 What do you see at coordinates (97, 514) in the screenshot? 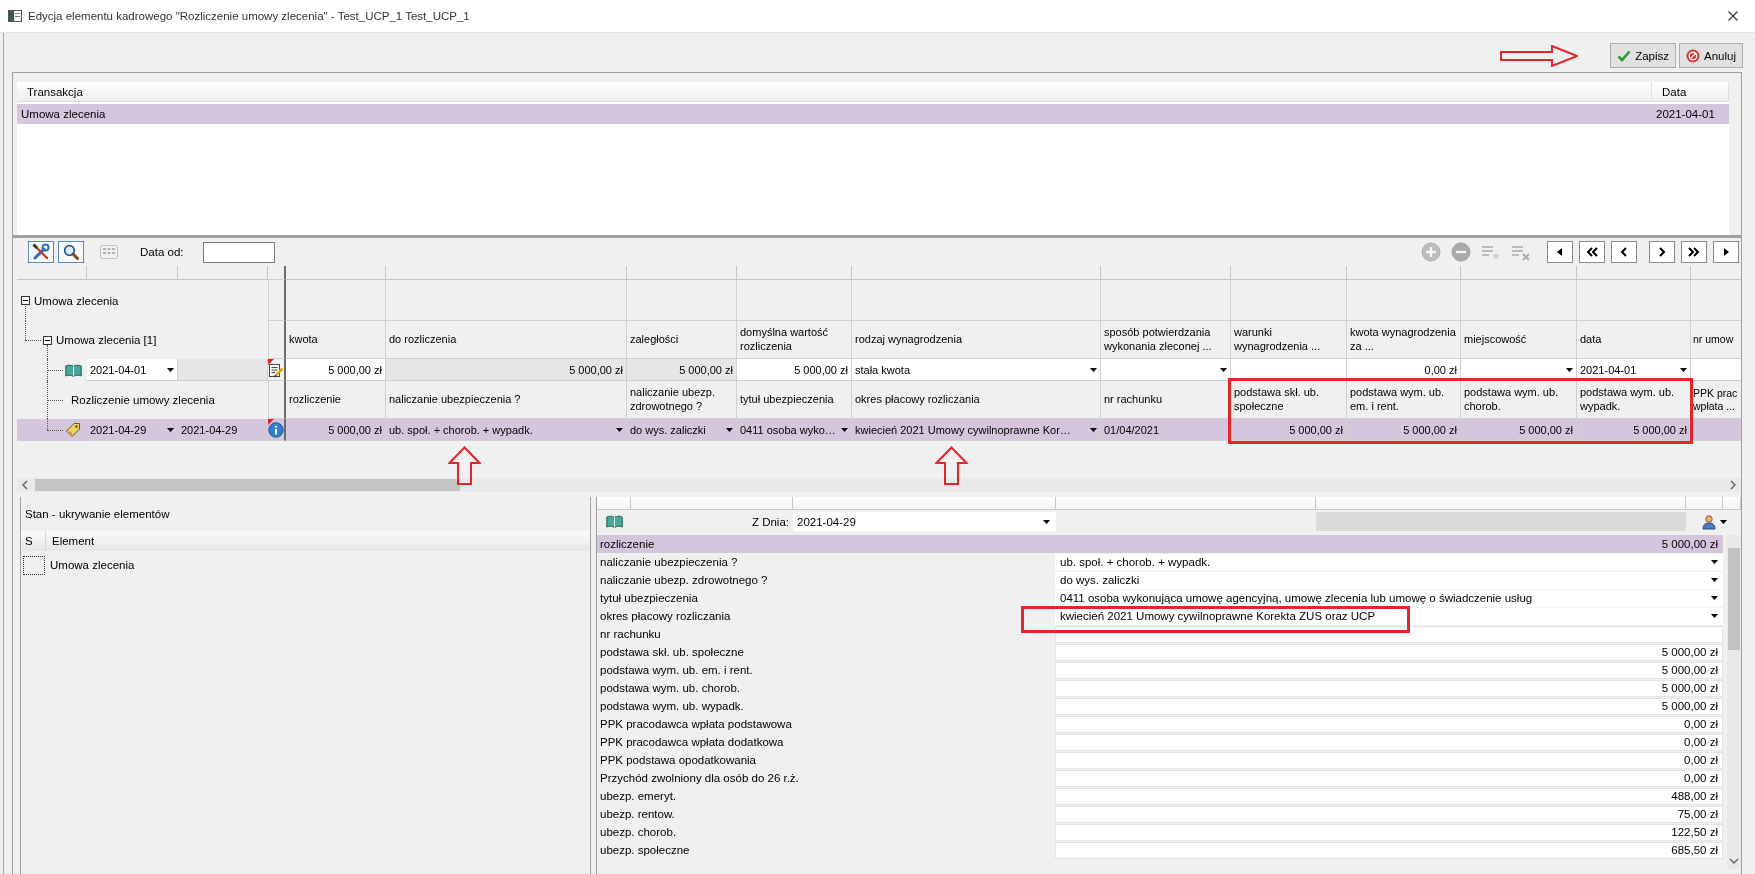
I see `panel-title: Stan - ukrywanie elementów` at bounding box center [97, 514].